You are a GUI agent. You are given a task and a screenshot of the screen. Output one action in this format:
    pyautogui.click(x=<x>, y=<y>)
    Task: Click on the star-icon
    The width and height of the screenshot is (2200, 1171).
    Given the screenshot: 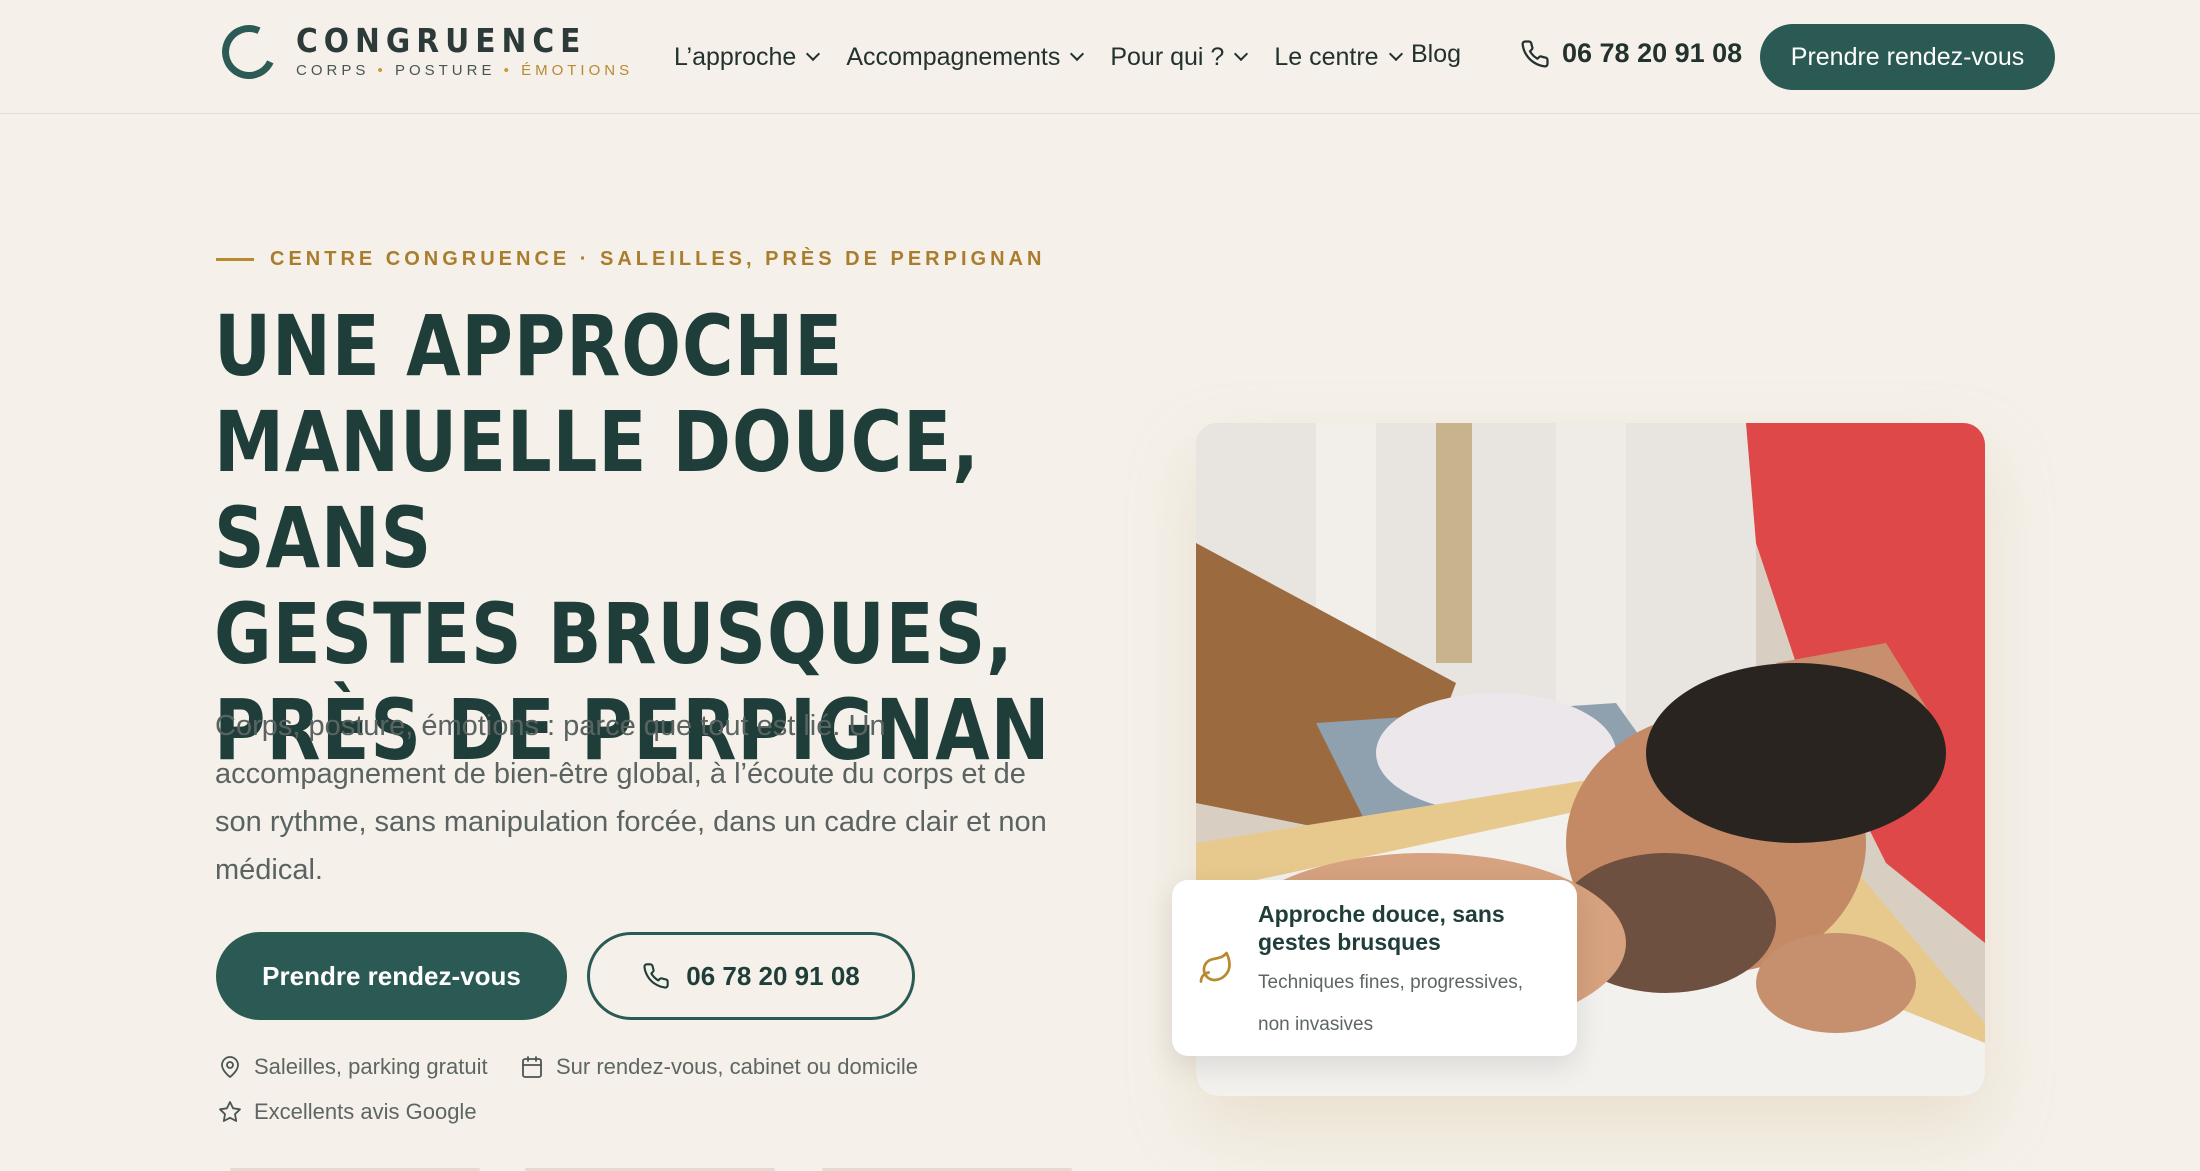 What is the action you would take?
    pyautogui.click(x=230, y=1111)
    